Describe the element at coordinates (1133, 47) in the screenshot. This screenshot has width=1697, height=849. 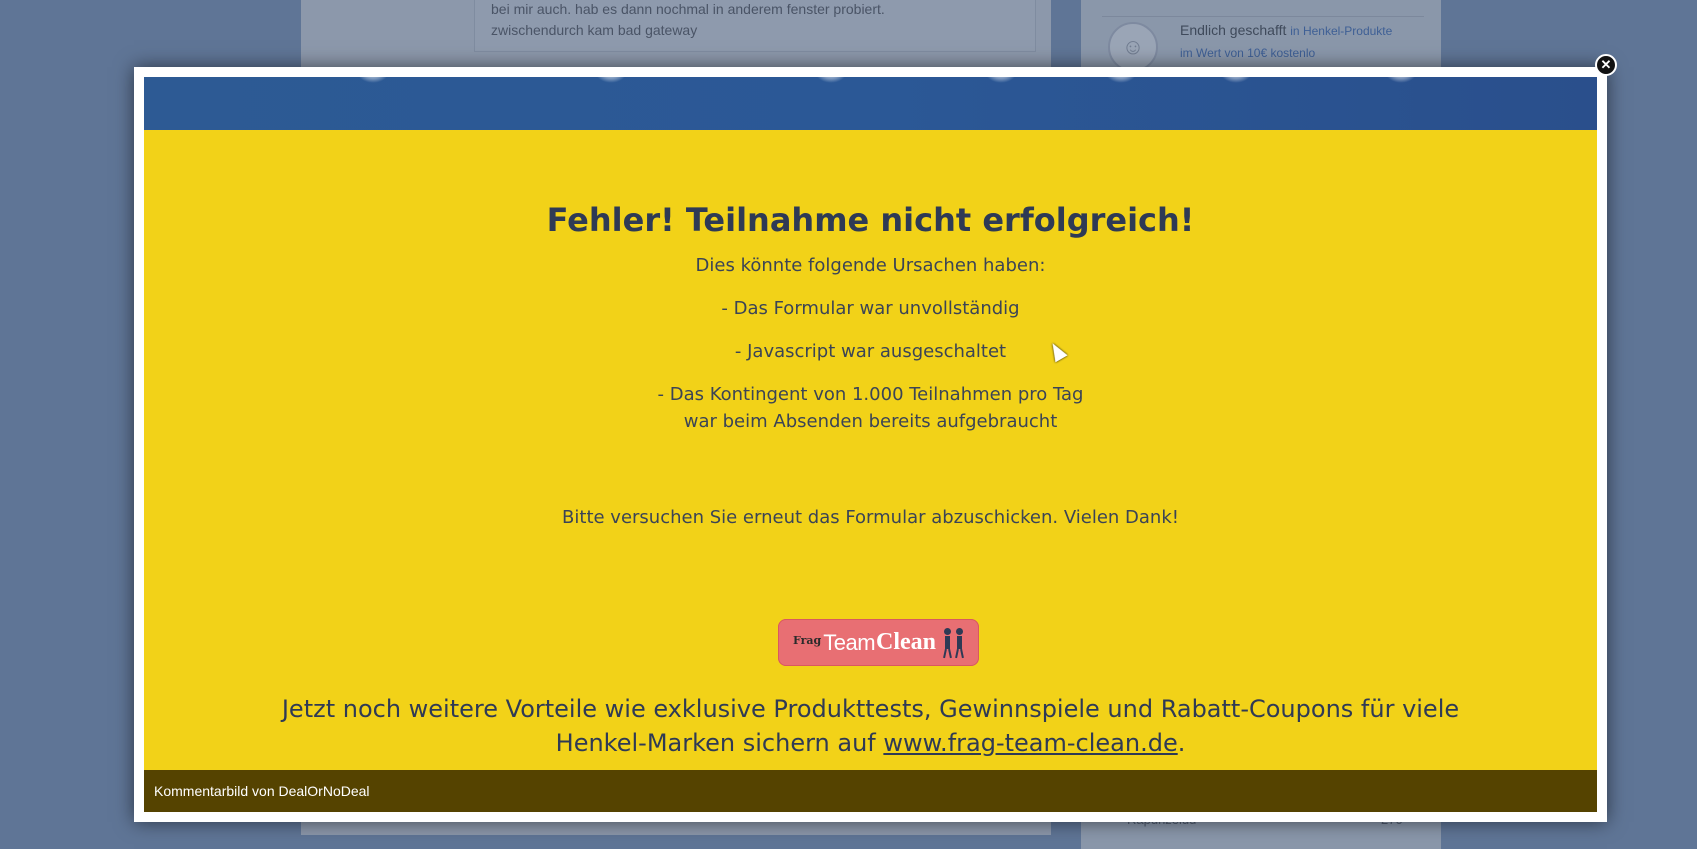
I see `avatar: ☺` at that location.